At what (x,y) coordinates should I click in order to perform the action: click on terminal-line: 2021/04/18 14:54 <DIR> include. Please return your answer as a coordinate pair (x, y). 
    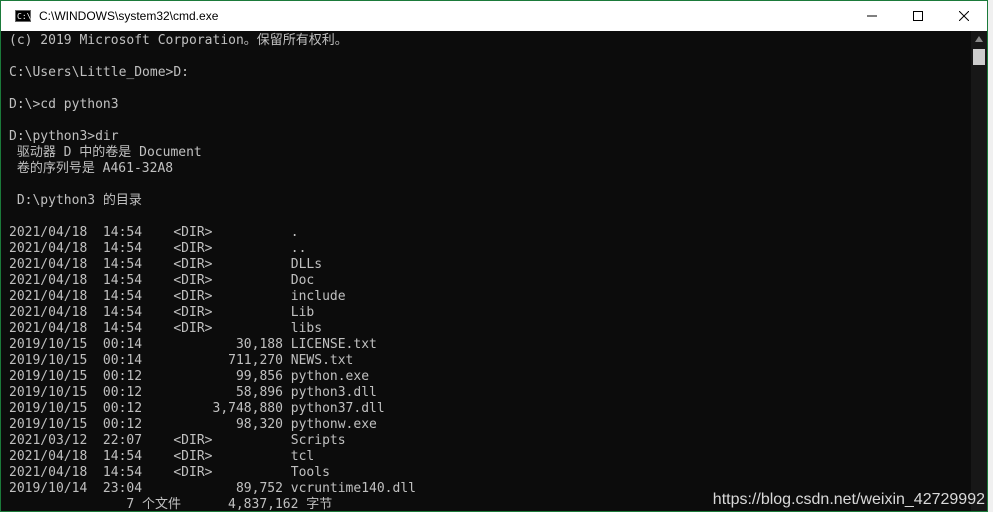
    Looking at the image, I should click on (177, 296).